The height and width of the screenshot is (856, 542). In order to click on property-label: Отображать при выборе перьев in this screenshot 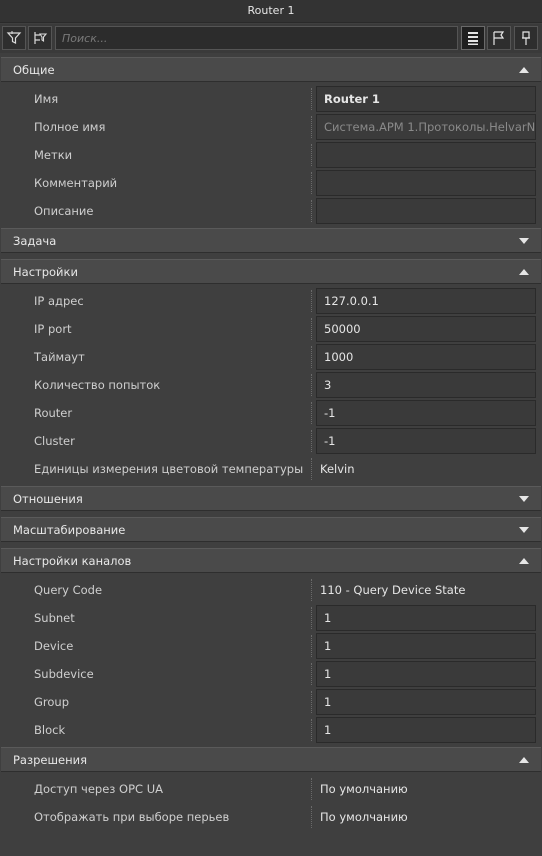, I will do `click(132, 817)`.